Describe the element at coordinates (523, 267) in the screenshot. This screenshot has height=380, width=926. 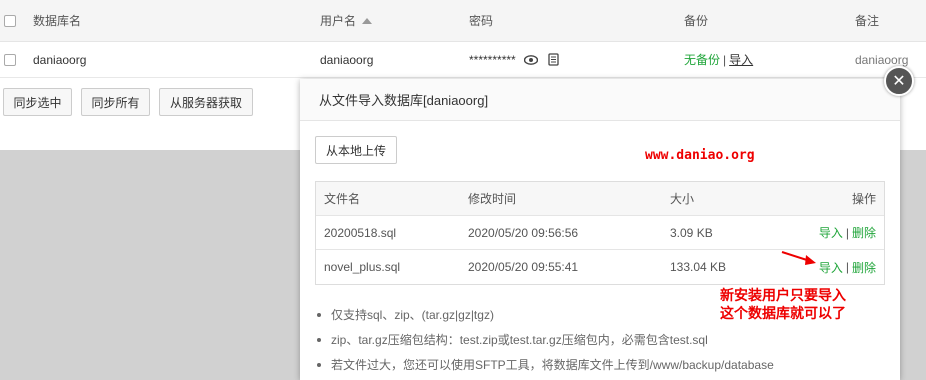
I see `file-mtime: 2020/05/20 09:55:41` at that location.